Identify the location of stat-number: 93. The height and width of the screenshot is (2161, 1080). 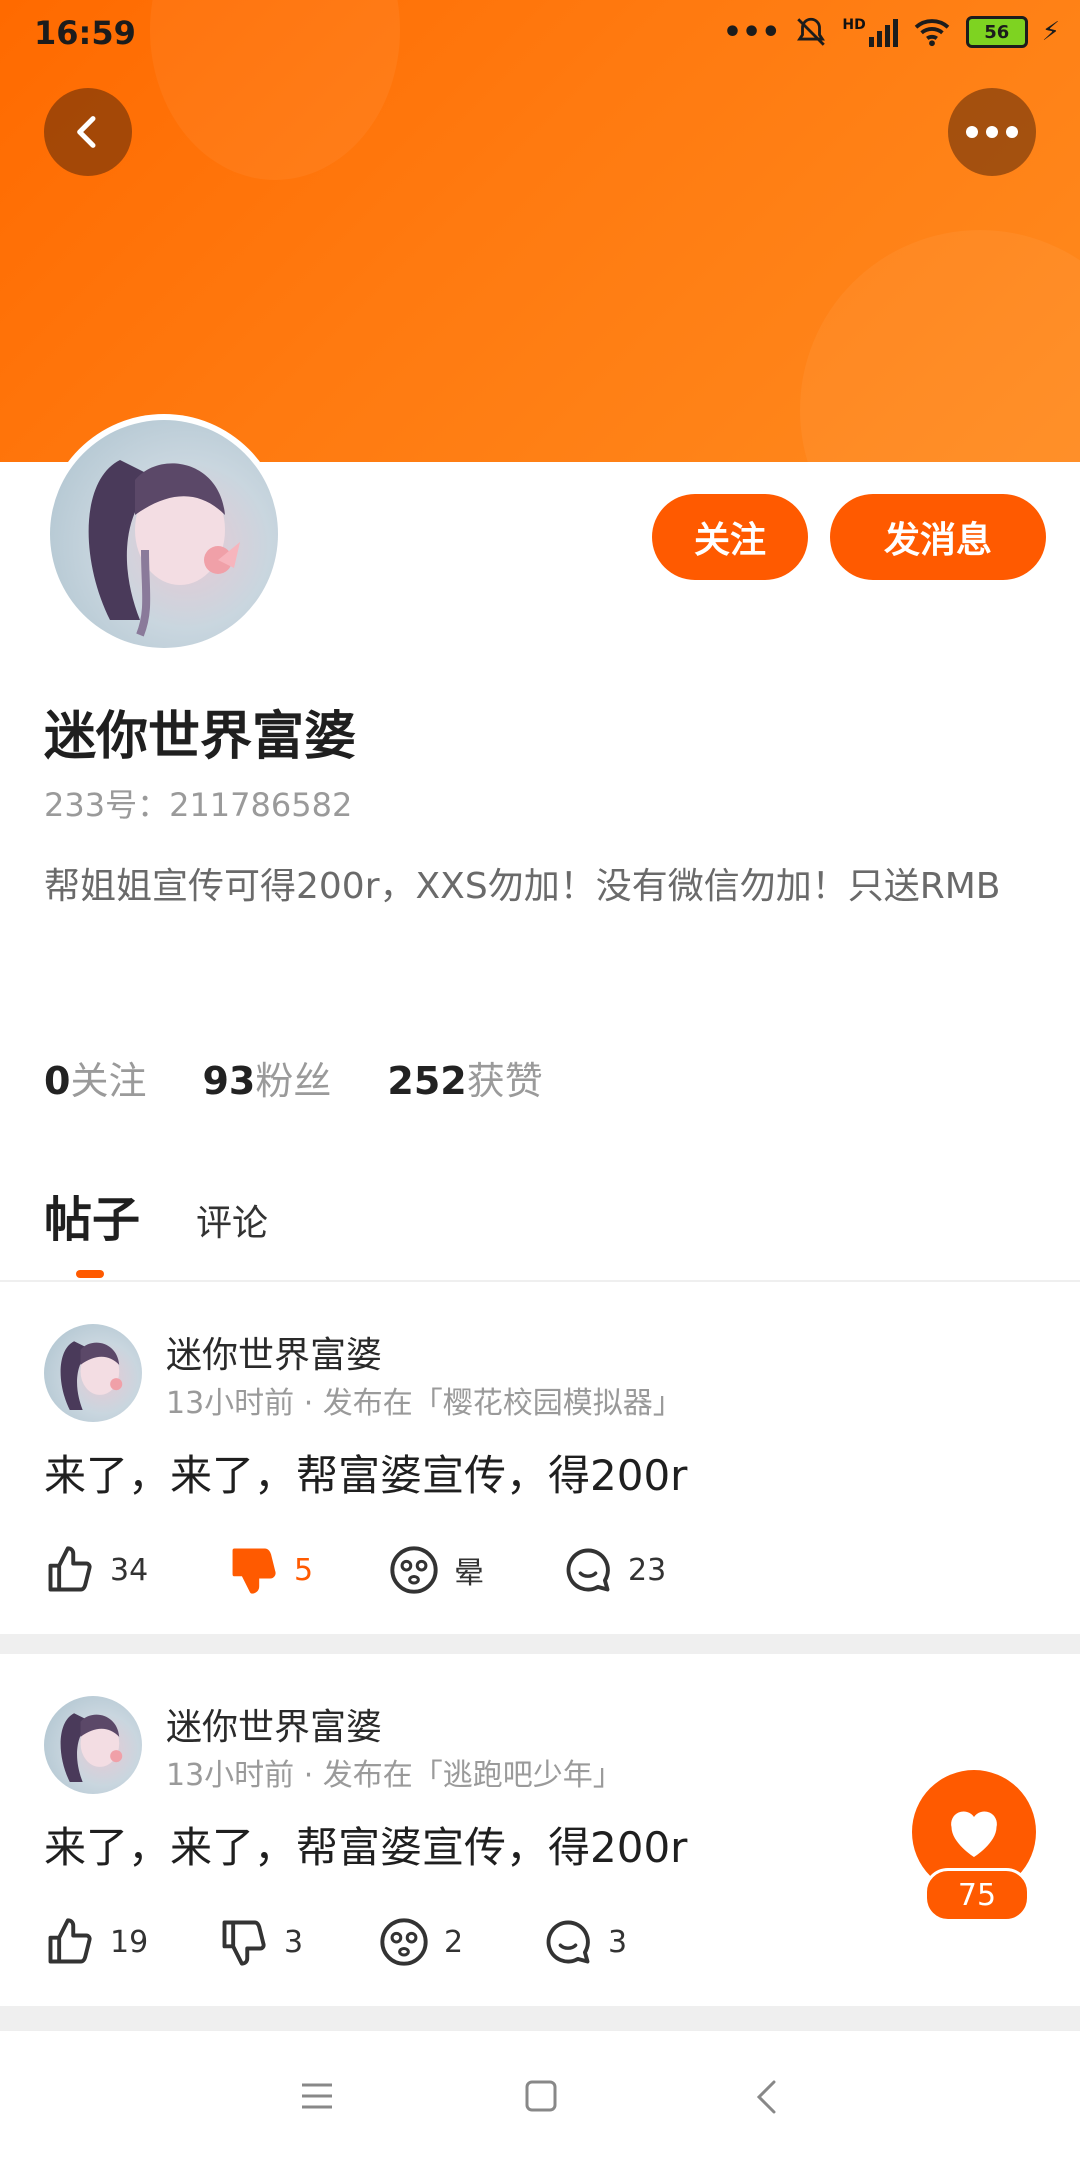
(229, 1081).